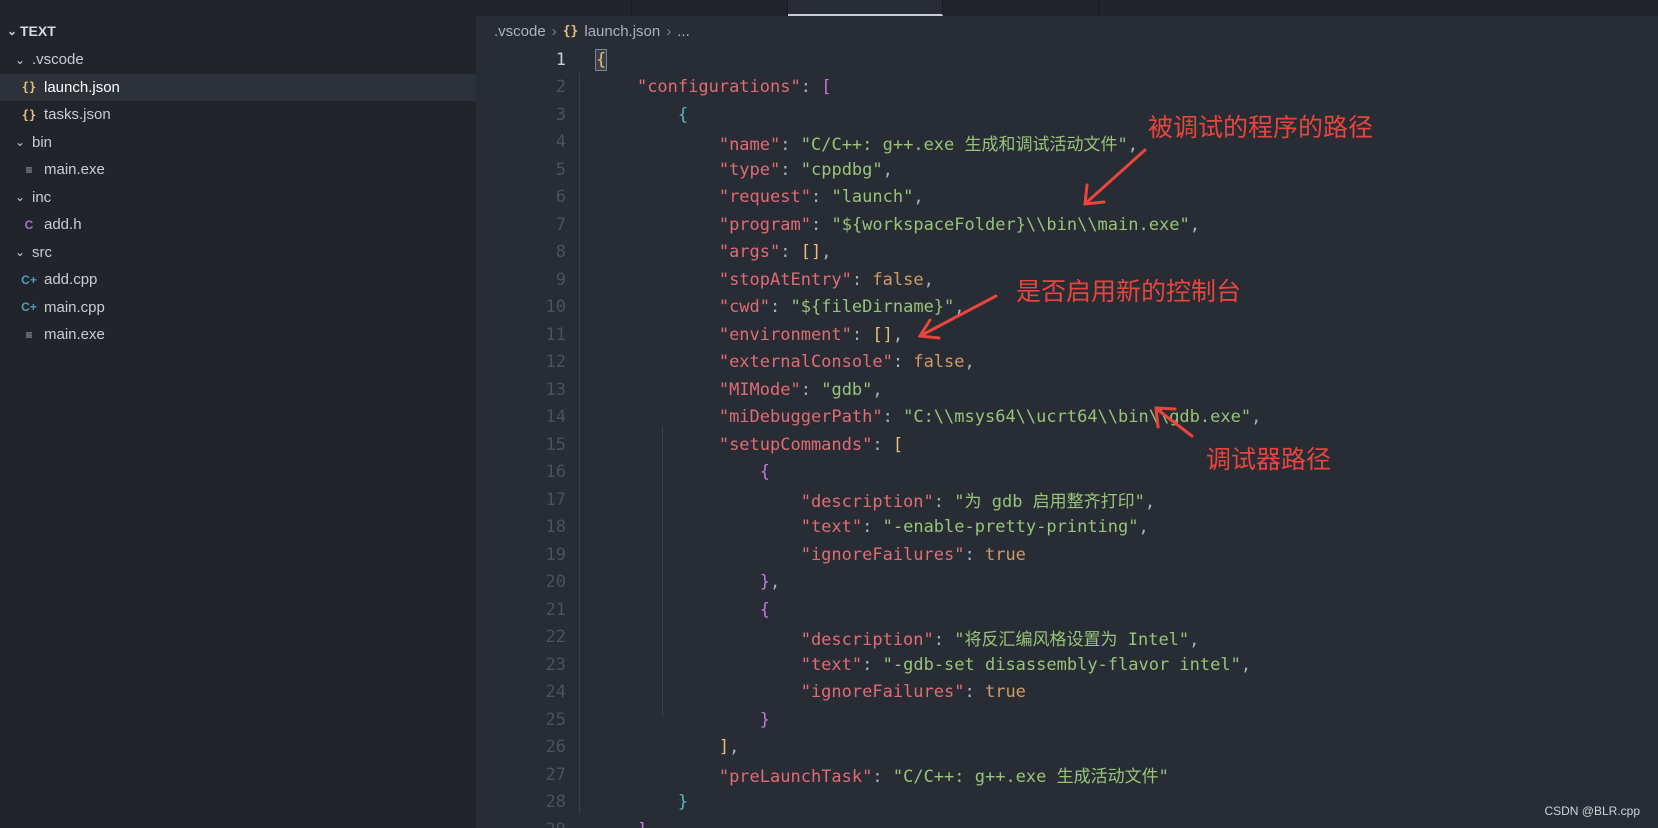 This screenshot has width=1658, height=828. Describe the element at coordinates (1067, 822) in the screenshot. I see `code-line: 29 ]` at that location.